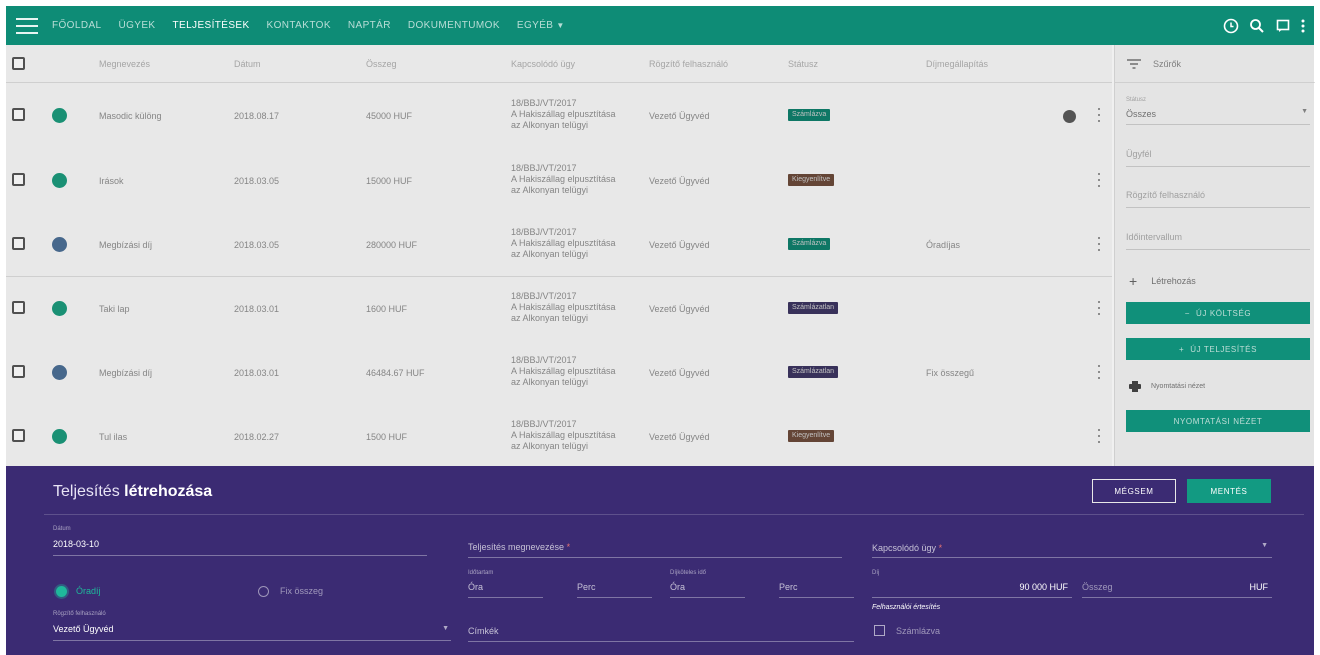 The image size is (1320, 655). I want to click on duration-minutes-placeholder: Perc, so click(586, 587).